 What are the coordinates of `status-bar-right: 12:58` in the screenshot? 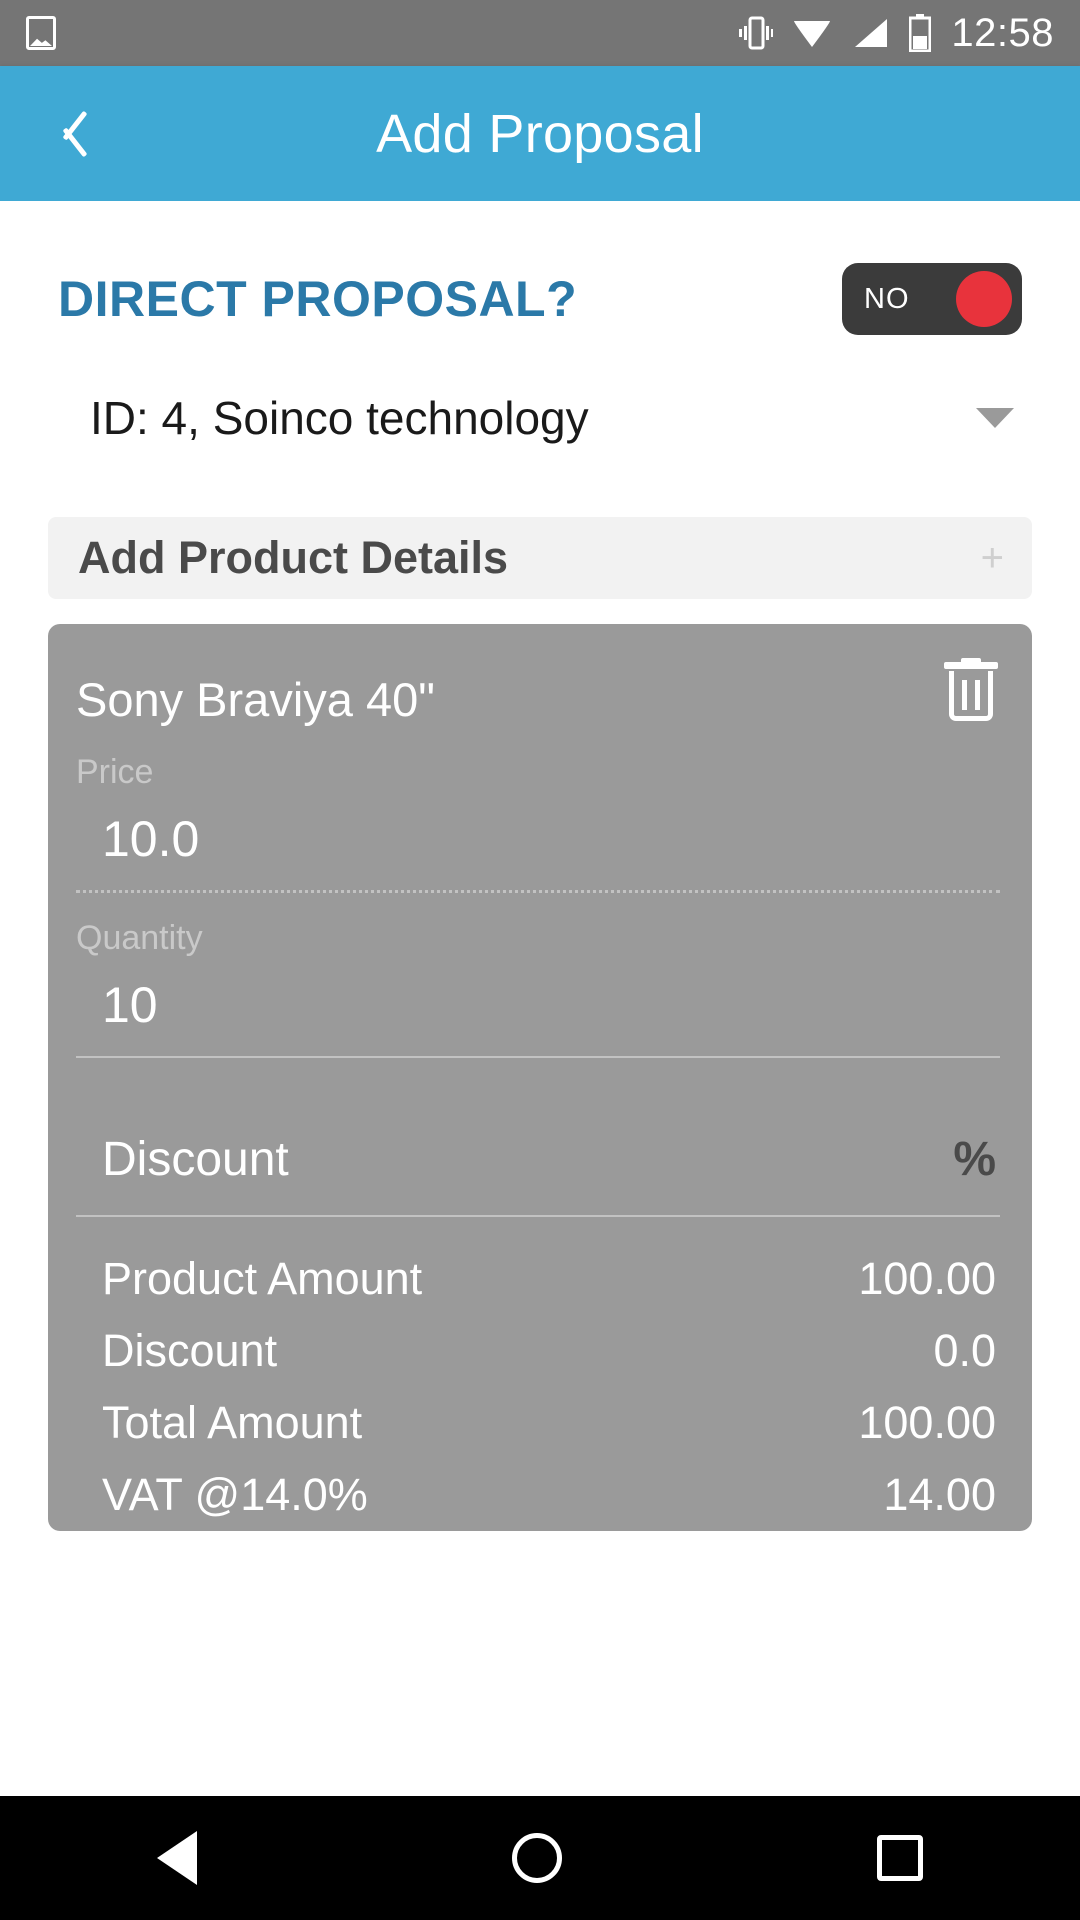 It's located at (896, 33).